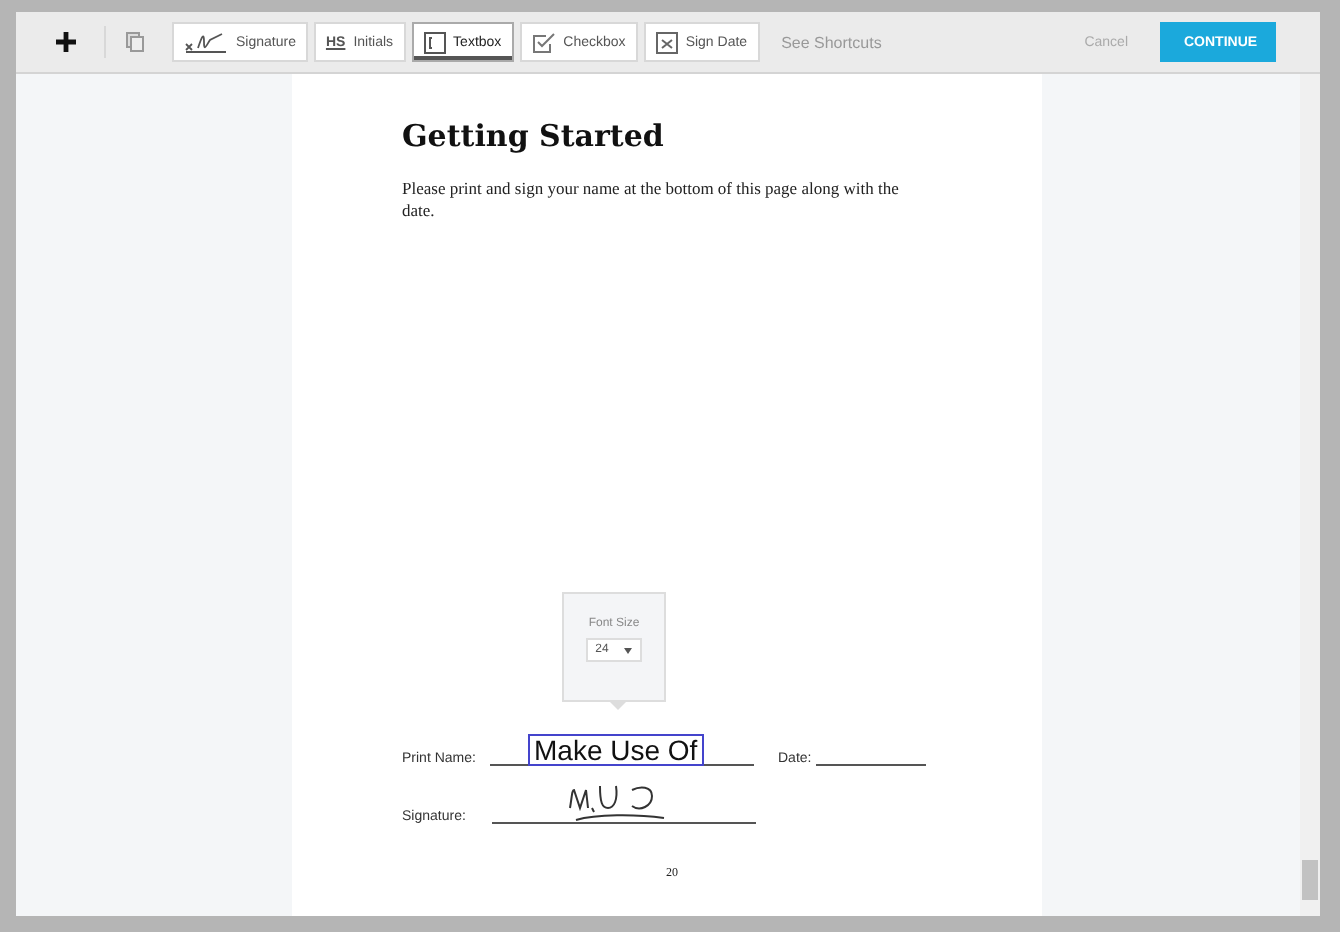 This screenshot has height=932, width=1340. What do you see at coordinates (66, 42) in the screenshot?
I see `plus-icon` at bounding box center [66, 42].